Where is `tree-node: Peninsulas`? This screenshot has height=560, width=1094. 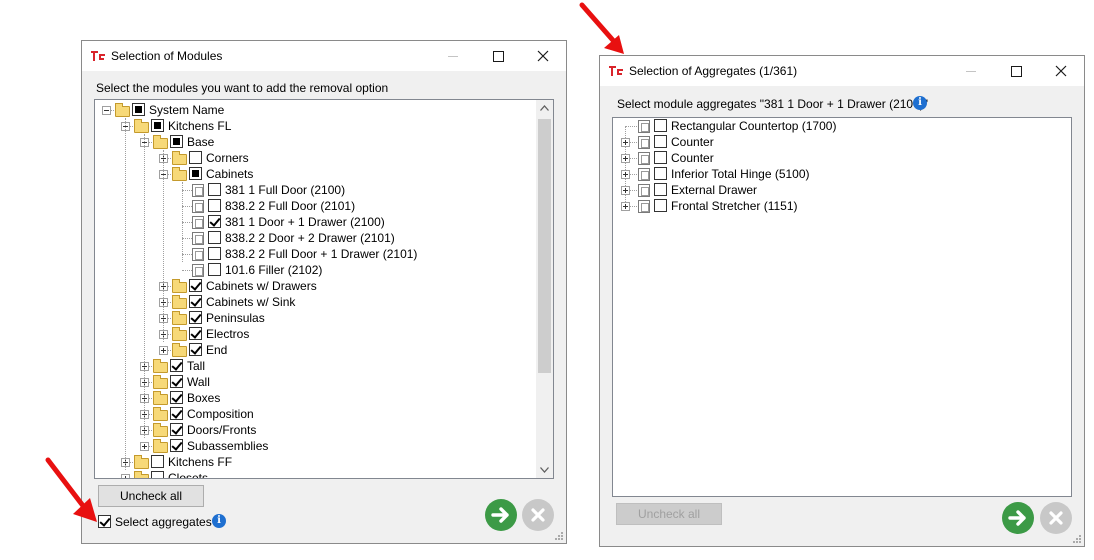
tree-node: Peninsulas is located at coordinates (315, 318).